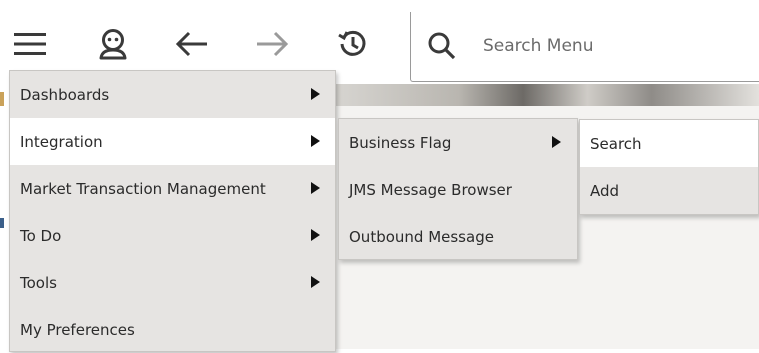  I want to click on menu-item-business-flag: Business Flag, so click(458, 142).